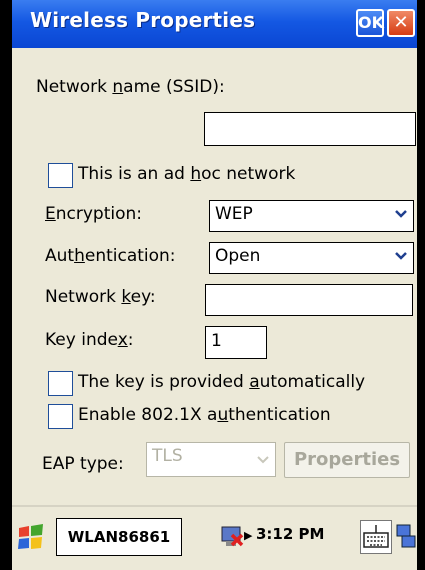  Describe the element at coordinates (238, 256) in the screenshot. I see `authentication-value: Open` at that location.